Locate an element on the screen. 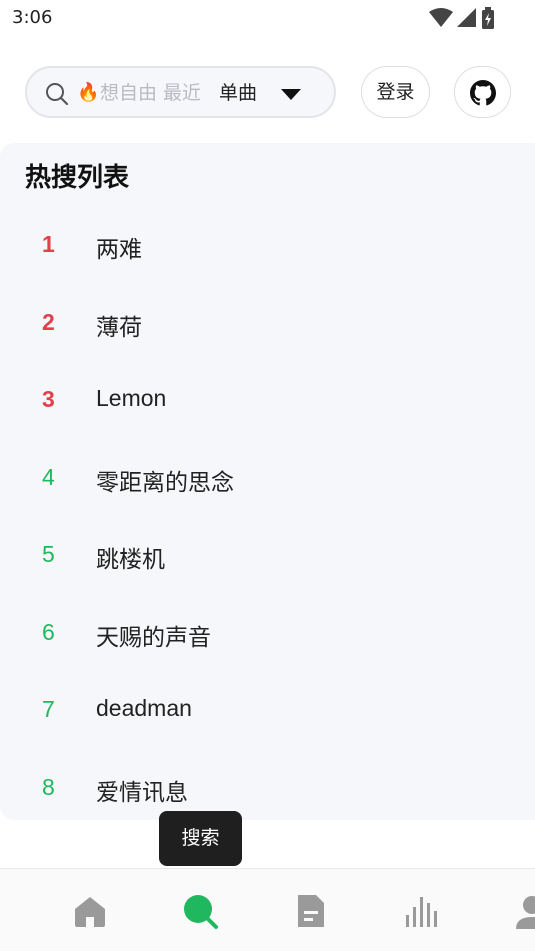 The image size is (535, 951). hot-search-item: 2 薄荷 is located at coordinates (267, 323).